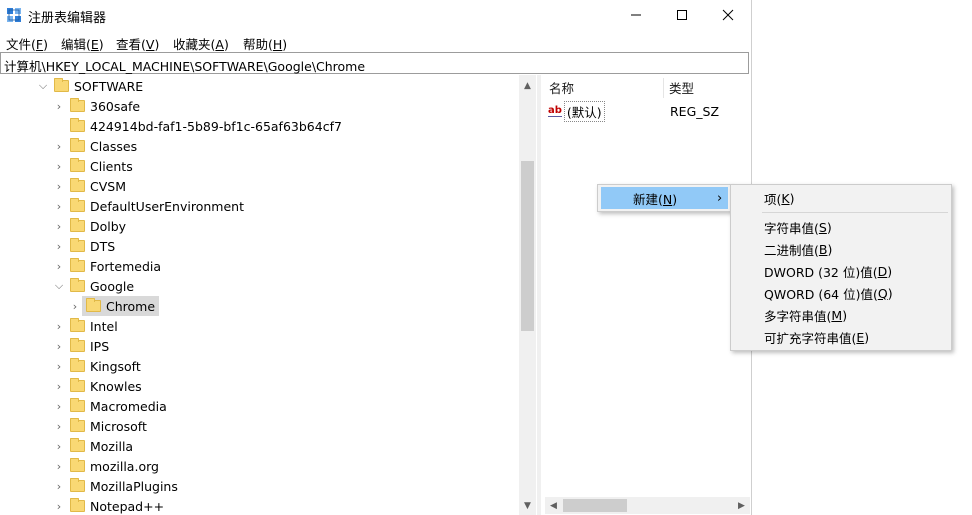  What do you see at coordinates (255, 206) in the screenshot?
I see `tree-node: › DefaultUserEnvironment` at bounding box center [255, 206].